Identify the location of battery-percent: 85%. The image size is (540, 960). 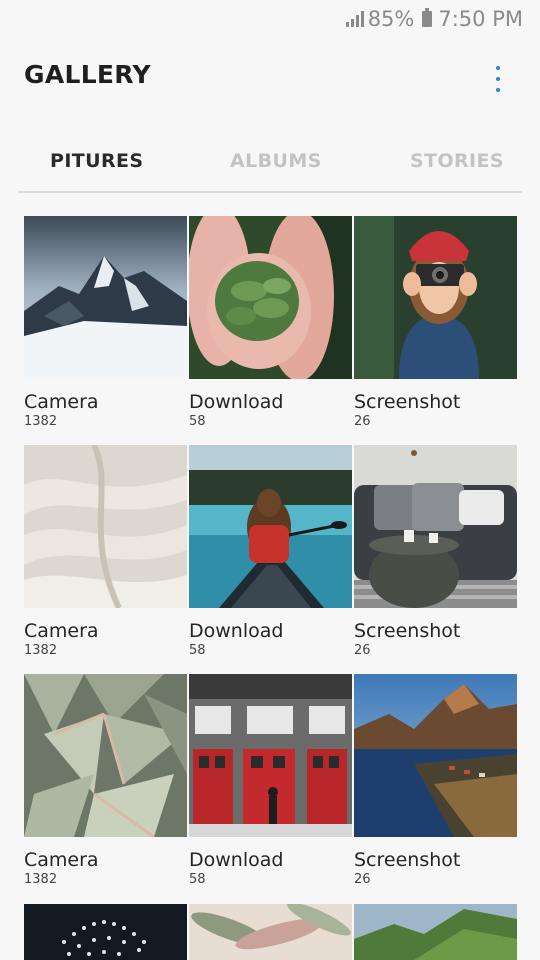
(391, 19).